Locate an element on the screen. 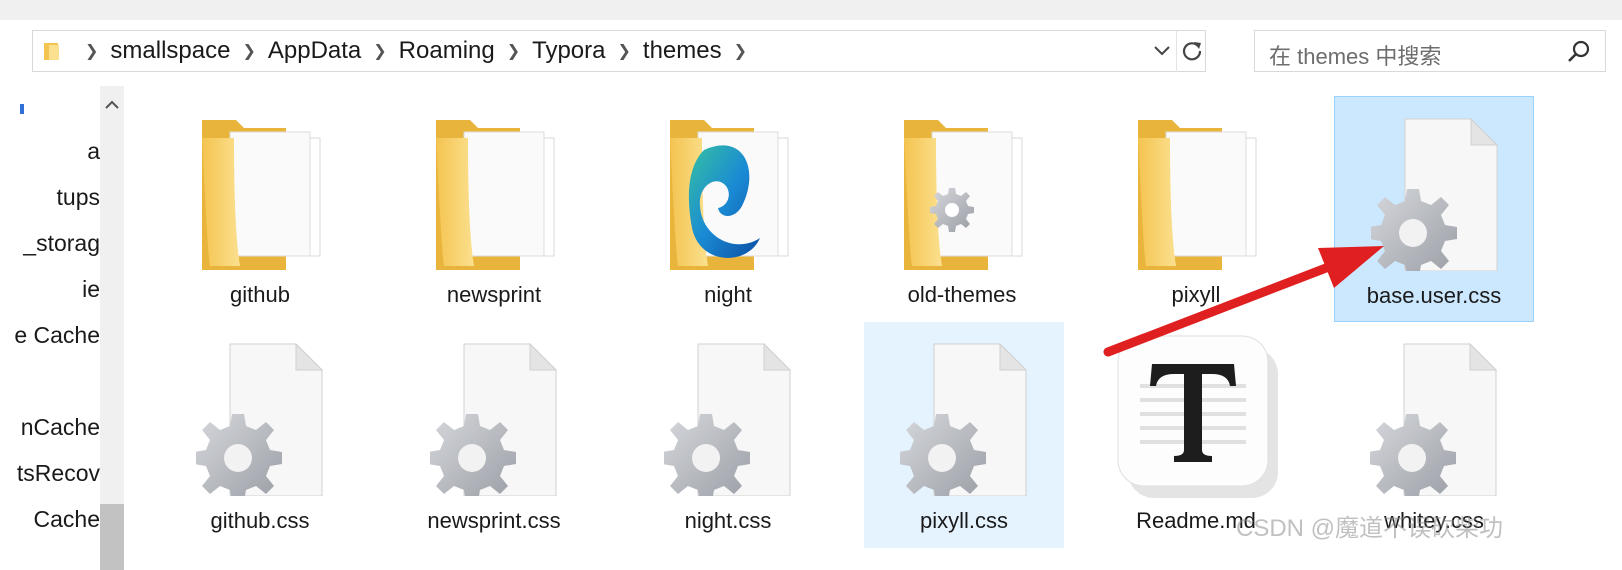 Image resolution: width=1622 pixels, height=570 pixels. nav-item: nCache is located at coordinates (50, 427).